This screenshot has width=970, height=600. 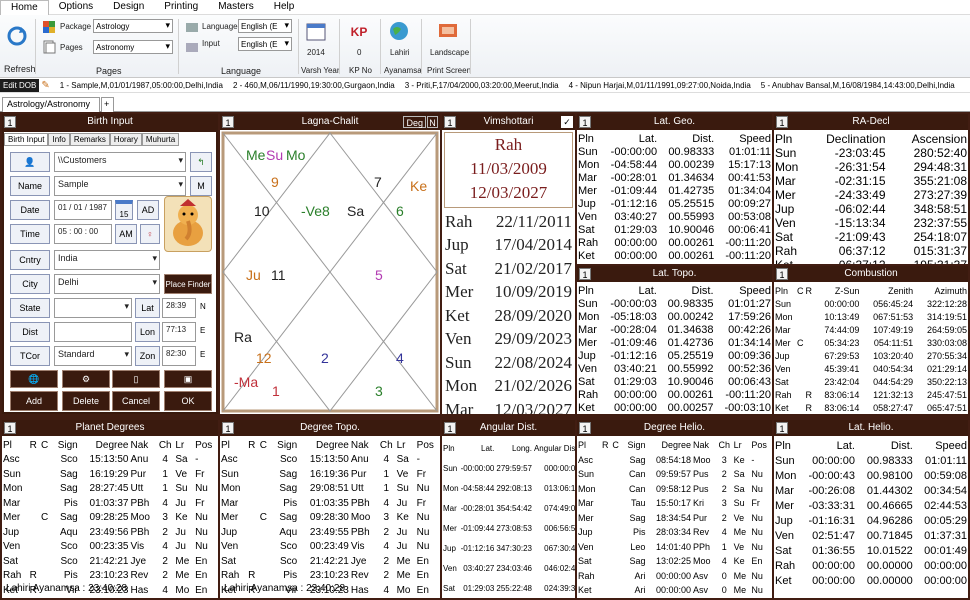 What do you see at coordinates (871, 153) in the screenshot?
I see `table-row: Sun -23:03:45 280:52:40` at bounding box center [871, 153].